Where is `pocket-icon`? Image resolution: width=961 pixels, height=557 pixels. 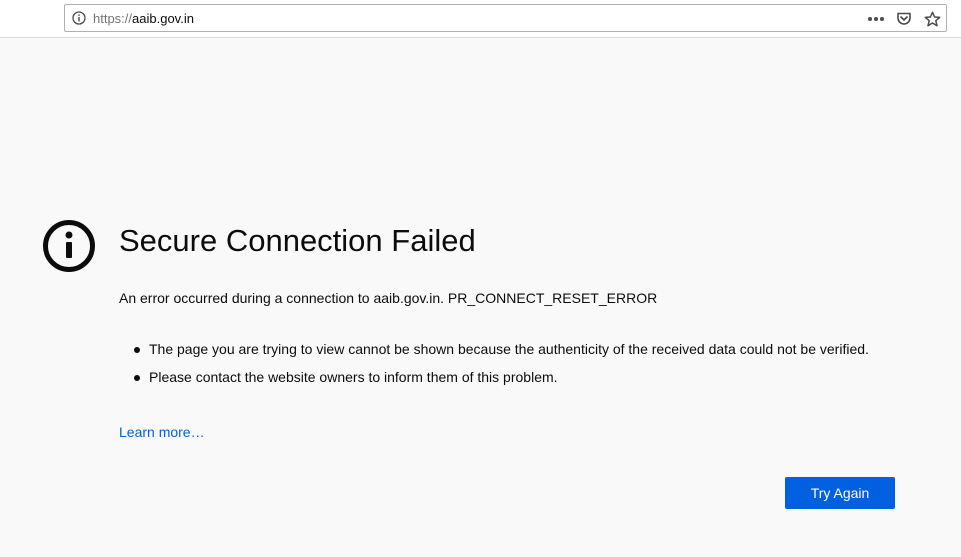
pocket-icon is located at coordinates (904, 19).